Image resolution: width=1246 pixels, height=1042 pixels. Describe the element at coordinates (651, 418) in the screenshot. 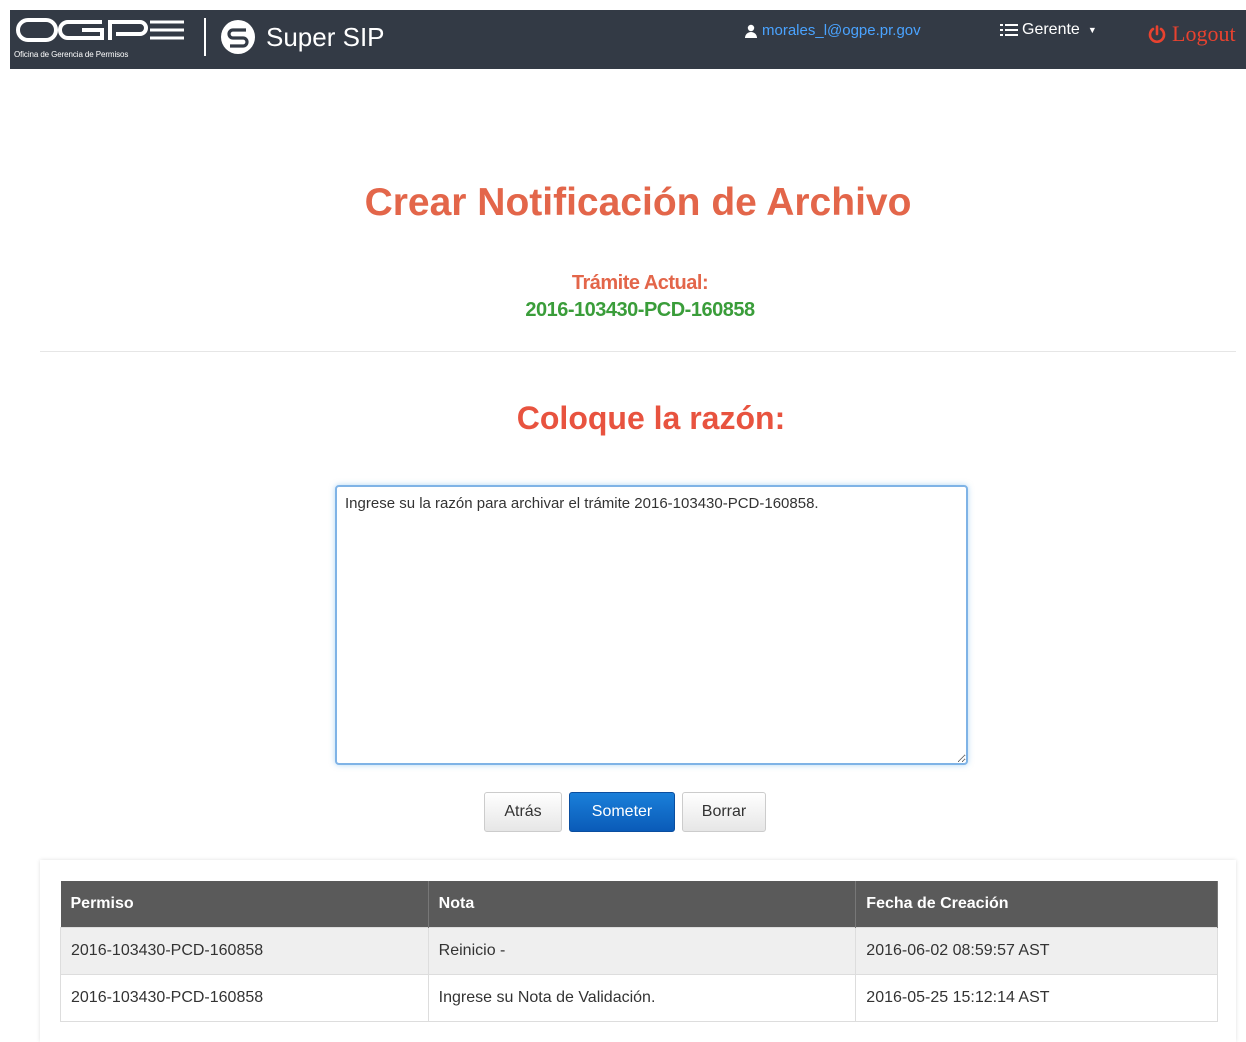

I see `reason-title: Coloque la razón:` at that location.